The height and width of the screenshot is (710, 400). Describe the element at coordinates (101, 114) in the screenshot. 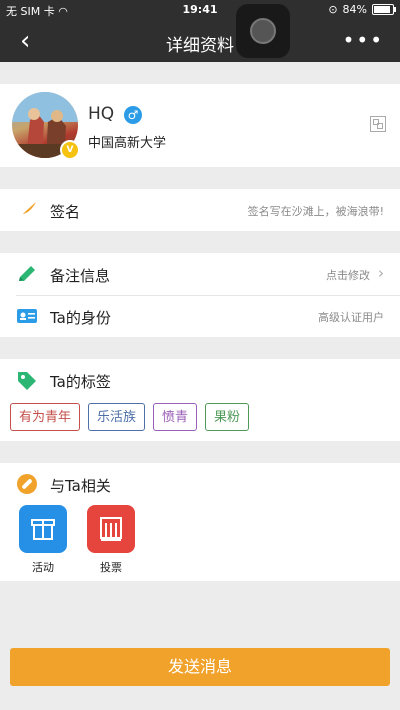

I see `nickname: HQ` at that location.